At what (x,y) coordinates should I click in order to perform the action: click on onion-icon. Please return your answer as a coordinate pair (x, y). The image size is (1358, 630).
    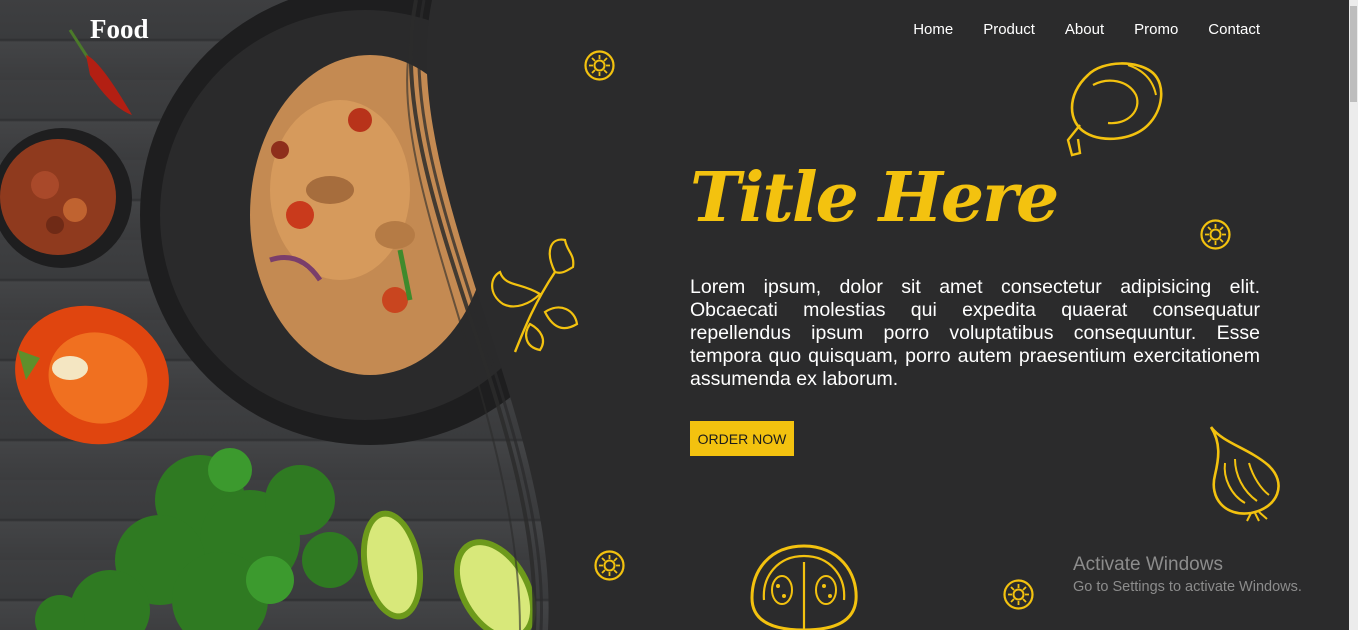
    Looking at the image, I should click on (1244, 474).